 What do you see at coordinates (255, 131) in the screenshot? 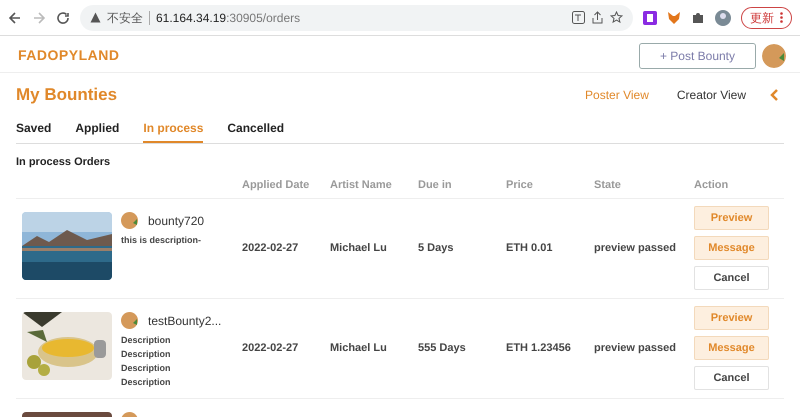
I see `tab: Cancelled` at bounding box center [255, 131].